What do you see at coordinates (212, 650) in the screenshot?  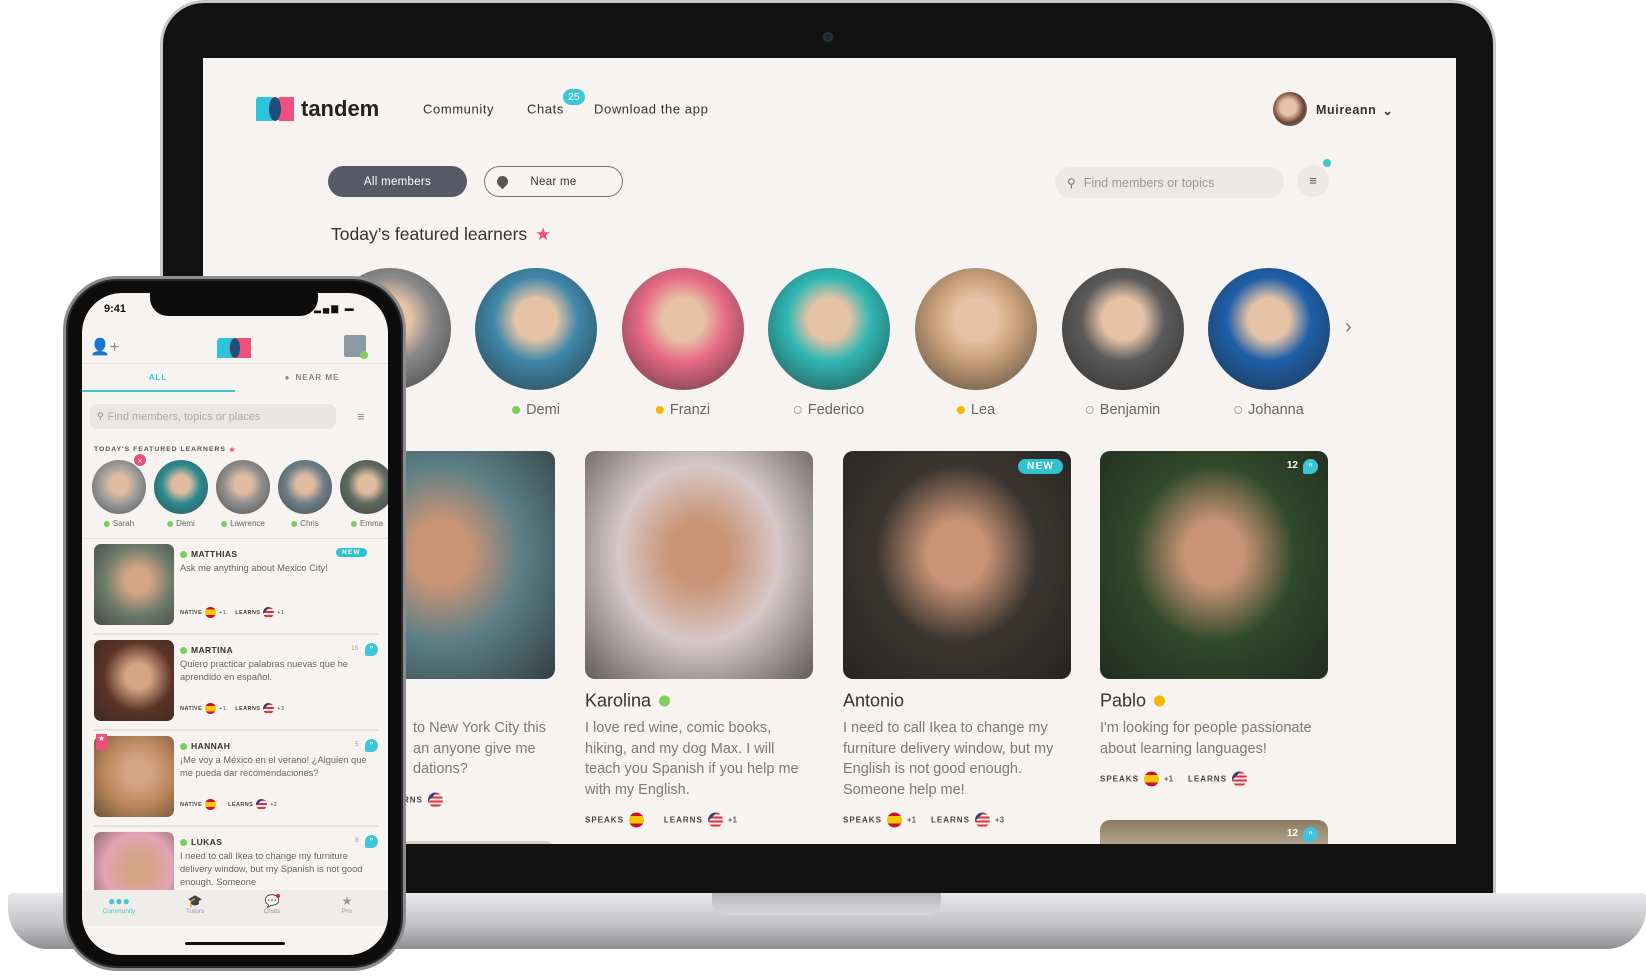 I see `name-label: MARTINA` at bounding box center [212, 650].